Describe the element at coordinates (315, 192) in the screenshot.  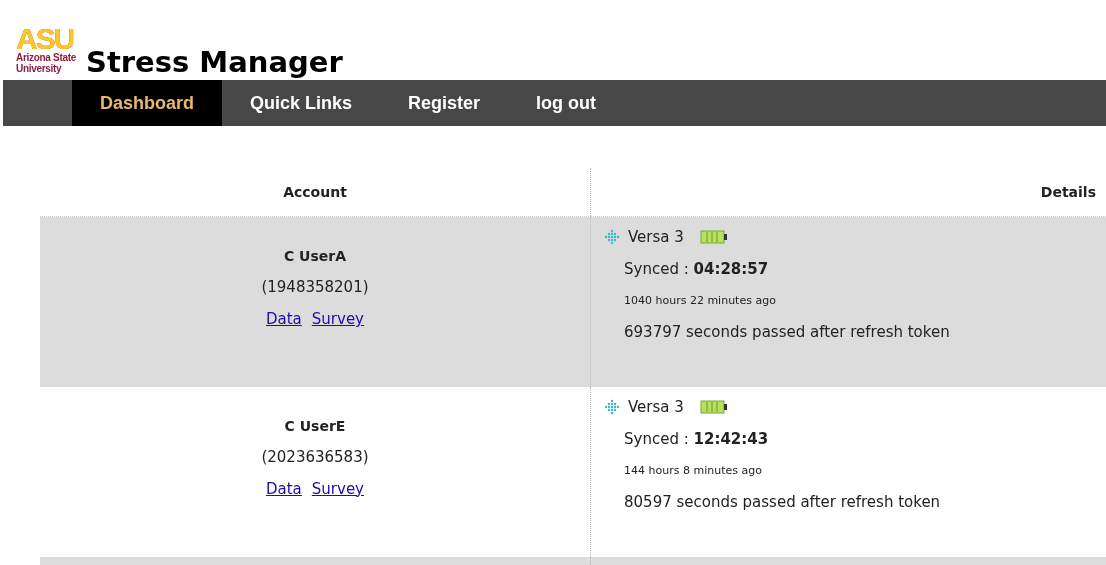
I see `column-header: Account` at that location.